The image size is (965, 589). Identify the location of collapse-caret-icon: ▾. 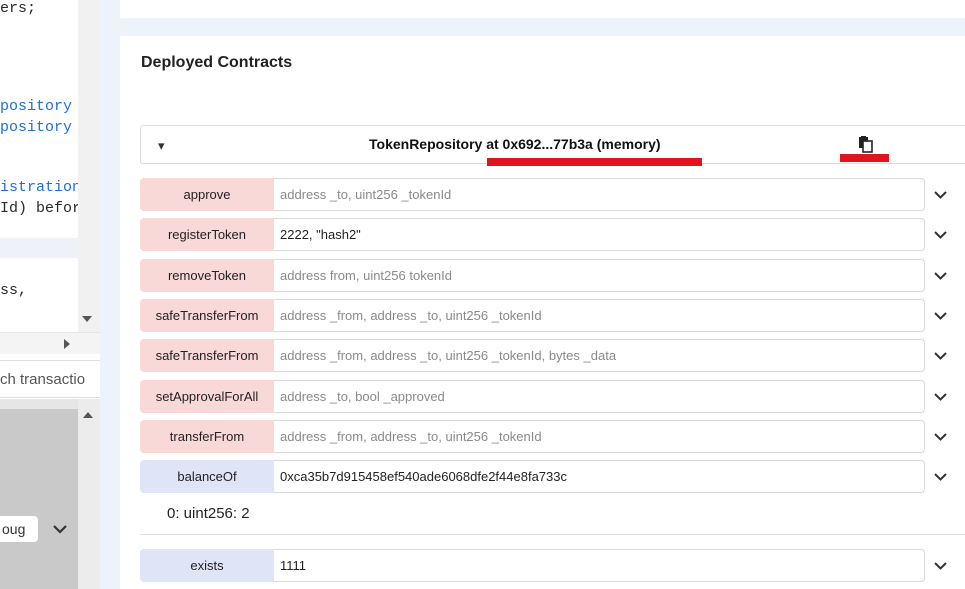
(161, 146).